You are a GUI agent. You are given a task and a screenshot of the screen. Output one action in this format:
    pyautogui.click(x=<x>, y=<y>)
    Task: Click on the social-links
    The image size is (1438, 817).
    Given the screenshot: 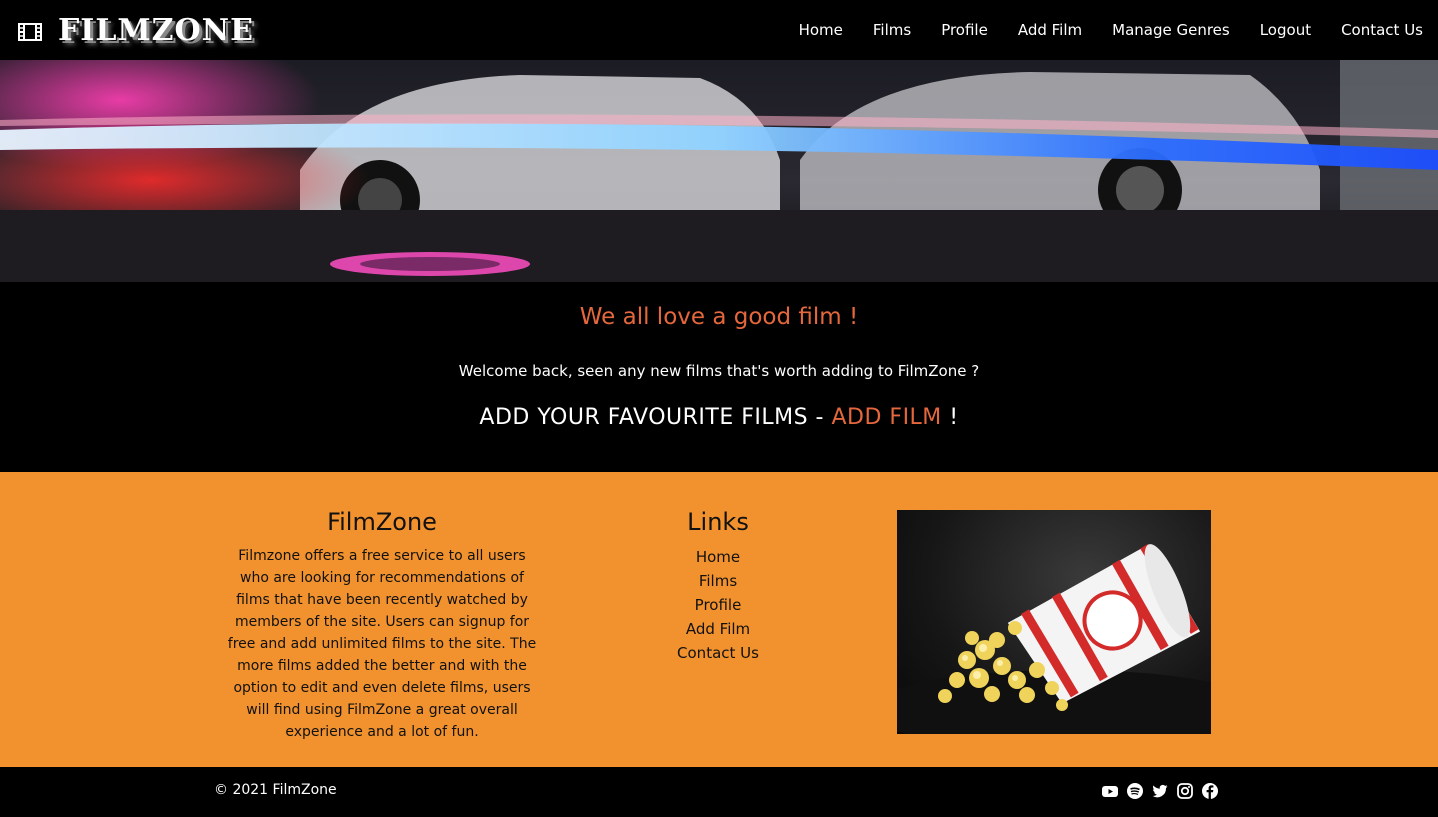 What is the action you would take?
    pyautogui.click(x=1163, y=791)
    